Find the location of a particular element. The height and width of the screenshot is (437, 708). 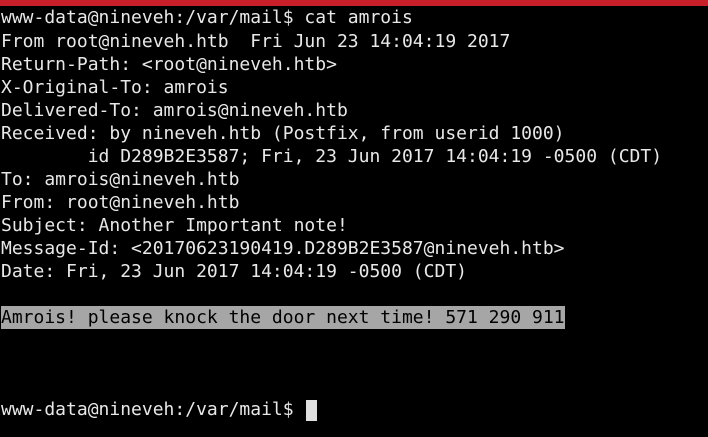

command-line: www-data@nineveh:/var/mail$ cat amrois is located at coordinates (207, 17).